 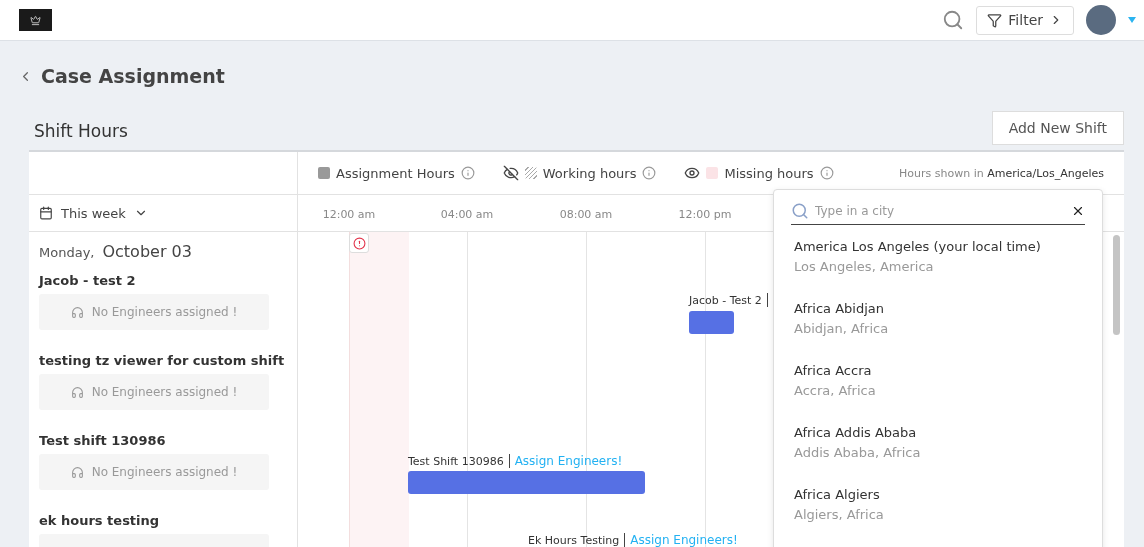 I want to click on date: October 03, so click(x=147, y=251).